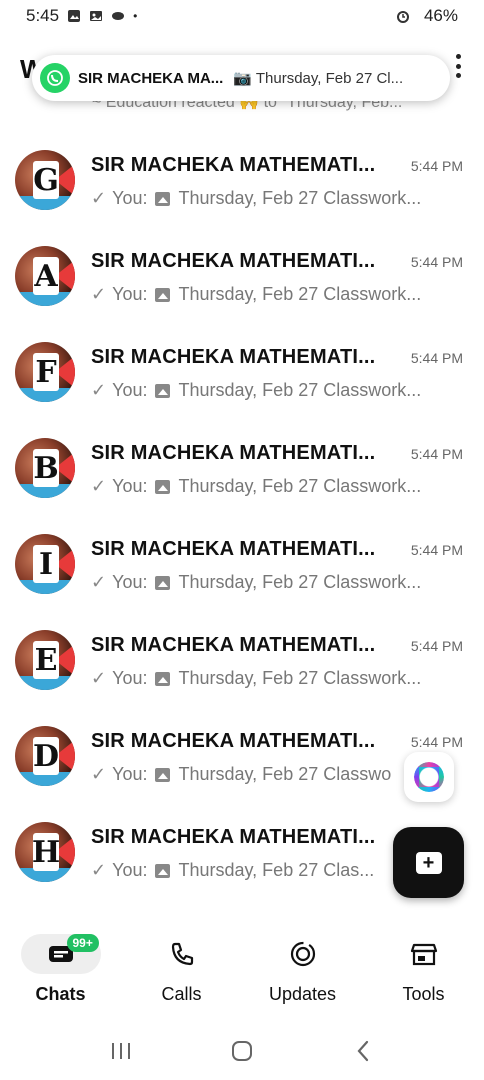  I want to click on back-icon, so click(363, 1051).